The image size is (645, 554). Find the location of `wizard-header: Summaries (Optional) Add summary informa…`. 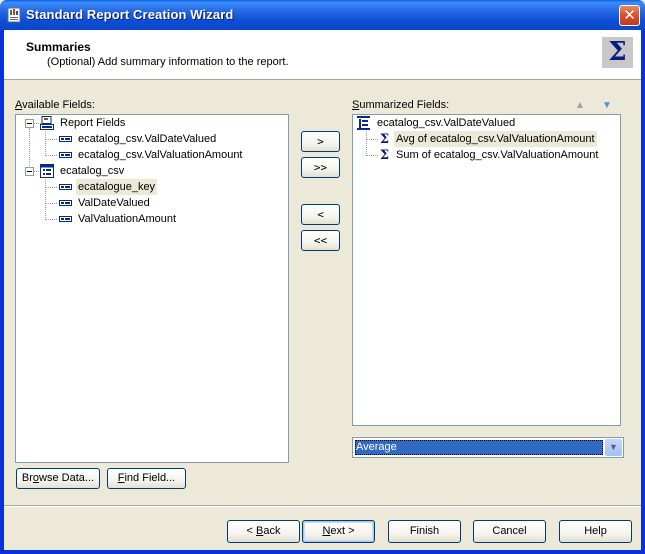

wizard-header: Summaries (Optional) Add summary informa… is located at coordinates (322, 55).